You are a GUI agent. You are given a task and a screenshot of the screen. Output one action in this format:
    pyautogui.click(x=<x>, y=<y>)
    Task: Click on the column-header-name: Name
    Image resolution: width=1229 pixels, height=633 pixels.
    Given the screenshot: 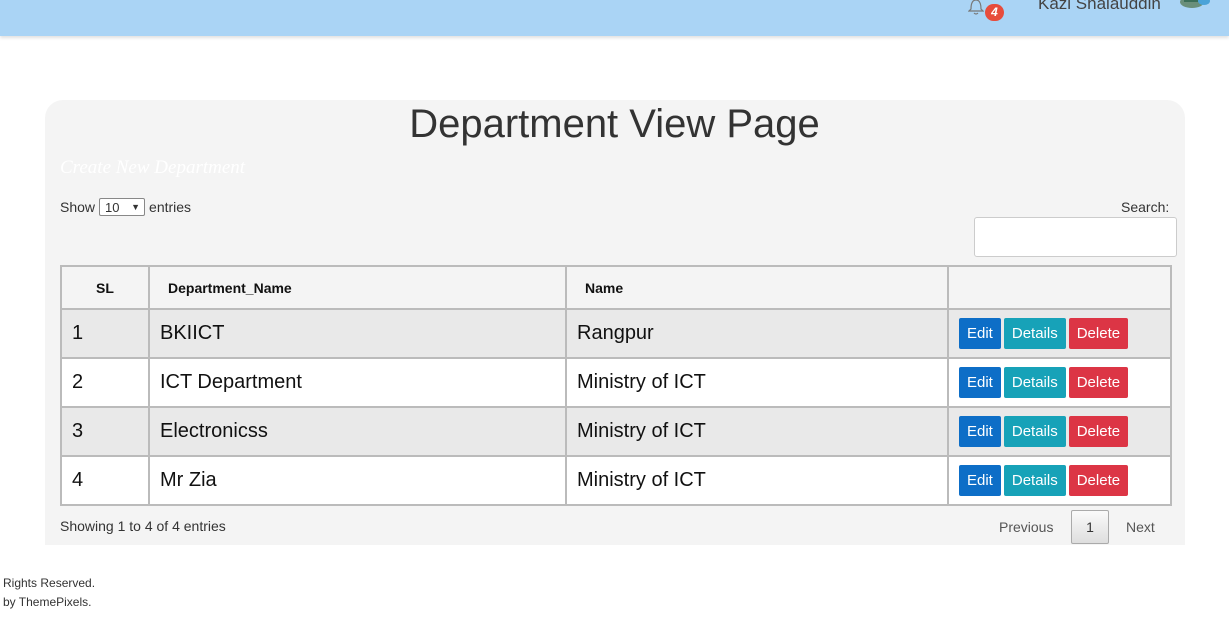 What is the action you would take?
    pyautogui.click(x=757, y=287)
    